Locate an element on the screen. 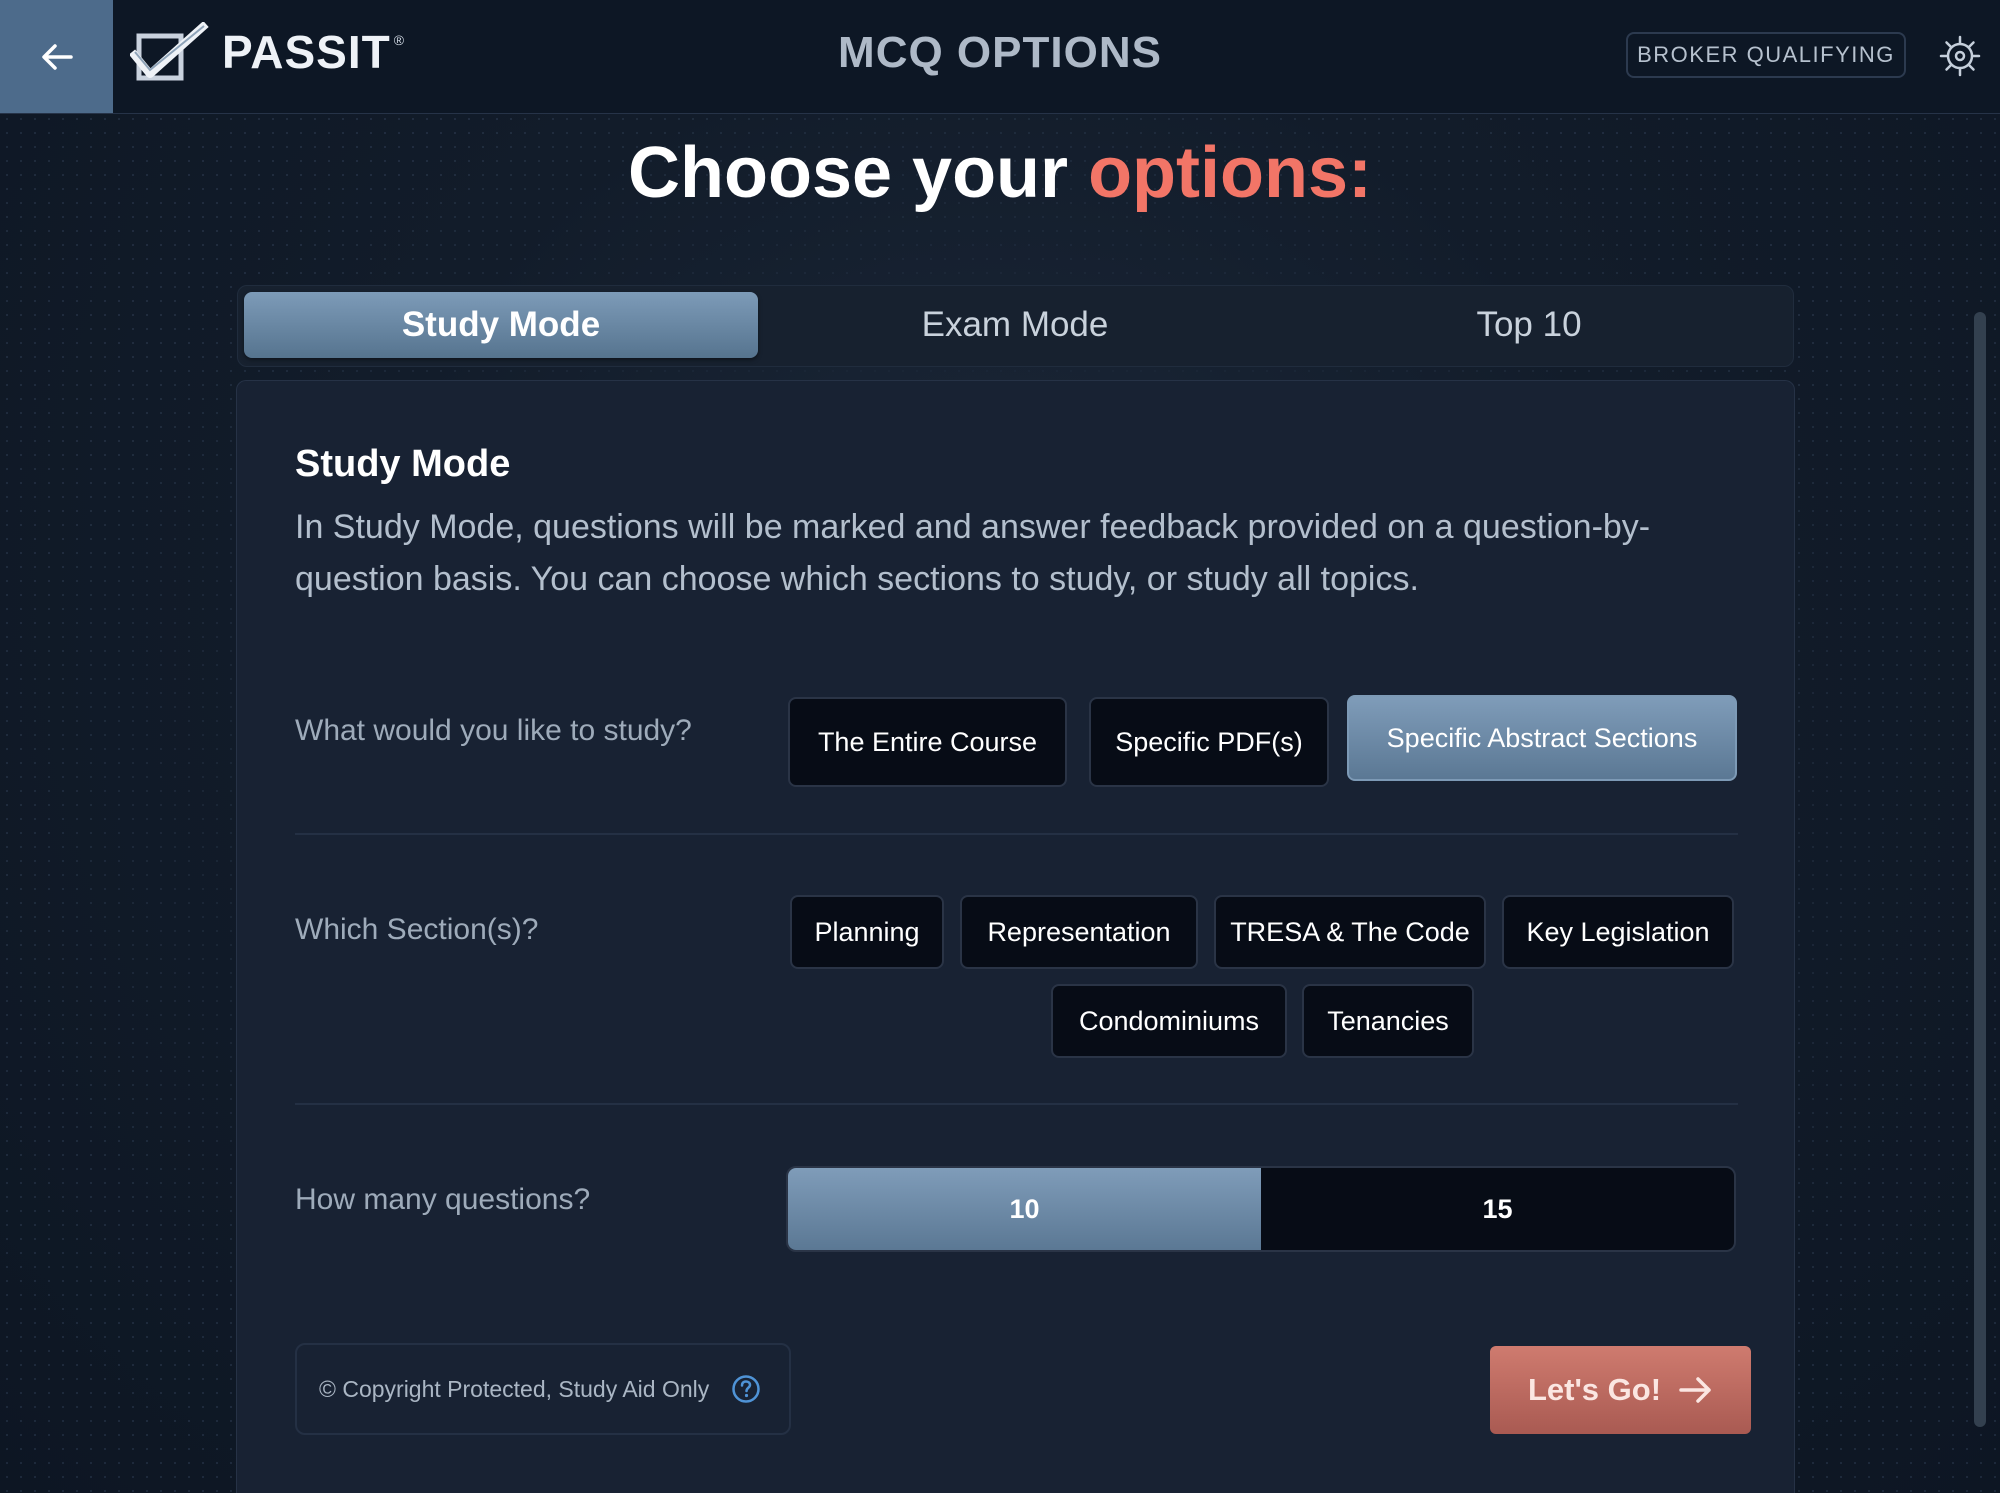 The height and width of the screenshot is (1493, 2000). option-specific-pdfs: Specific PDF(s) is located at coordinates (1209, 742).